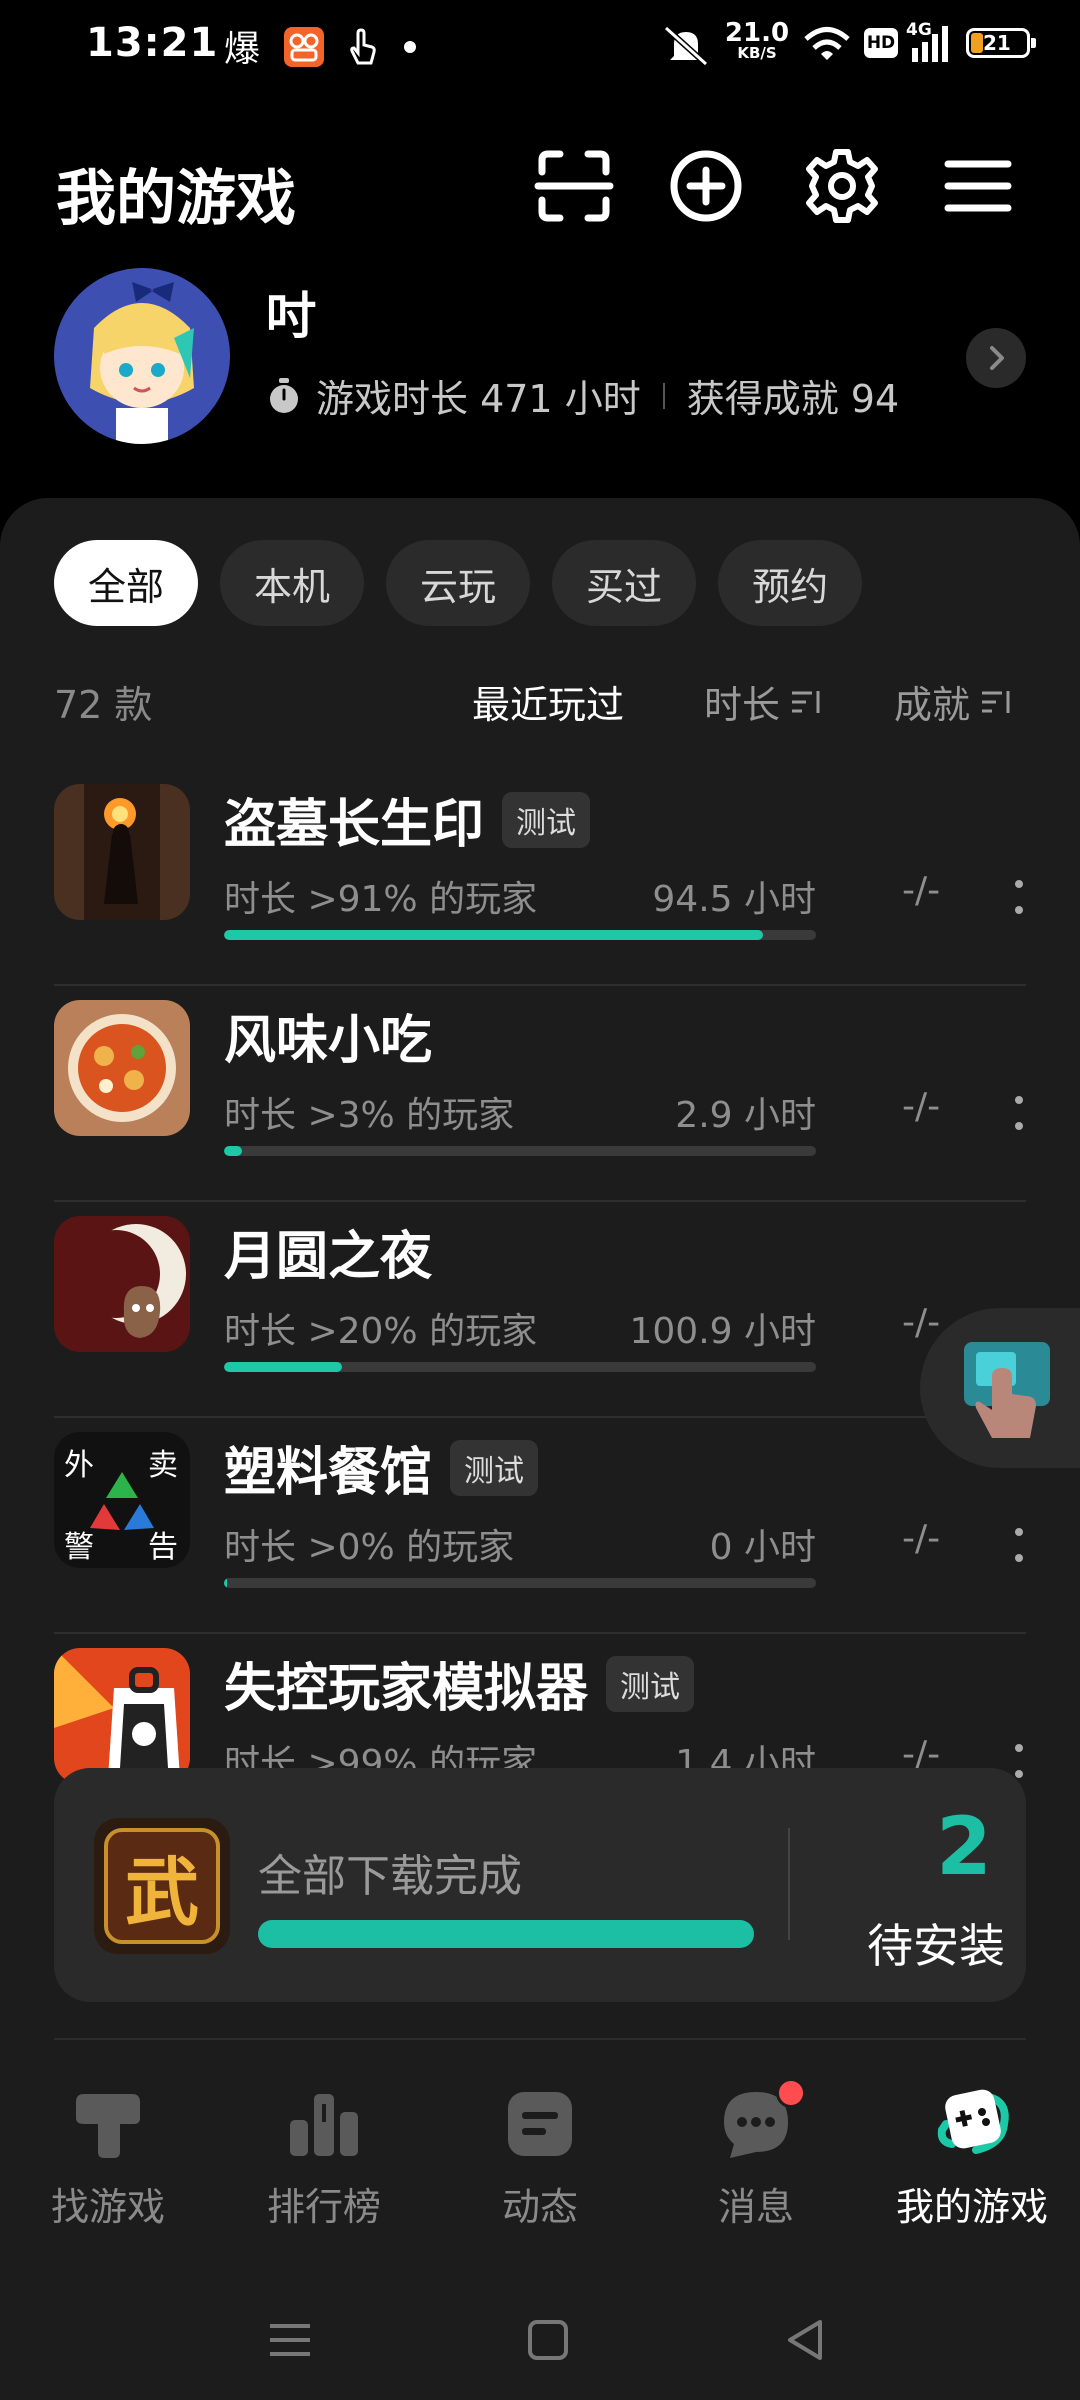 The height and width of the screenshot is (2400, 1080). What do you see at coordinates (126, 583) in the screenshot?
I see `tab-all: 全部` at bounding box center [126, 583].